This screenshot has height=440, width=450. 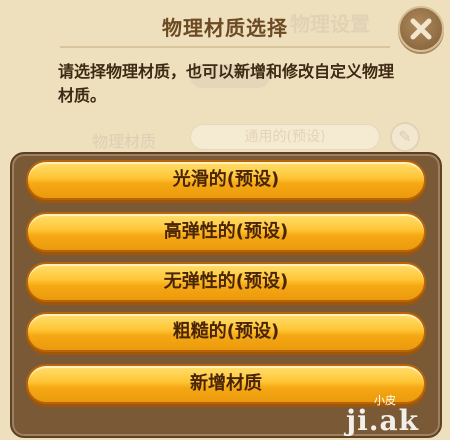 What do you see at coordinates (226, 180) in the screenshot?
I see `option-smooth-button: 光滑的(预设)` at bounding box center [226, 180].